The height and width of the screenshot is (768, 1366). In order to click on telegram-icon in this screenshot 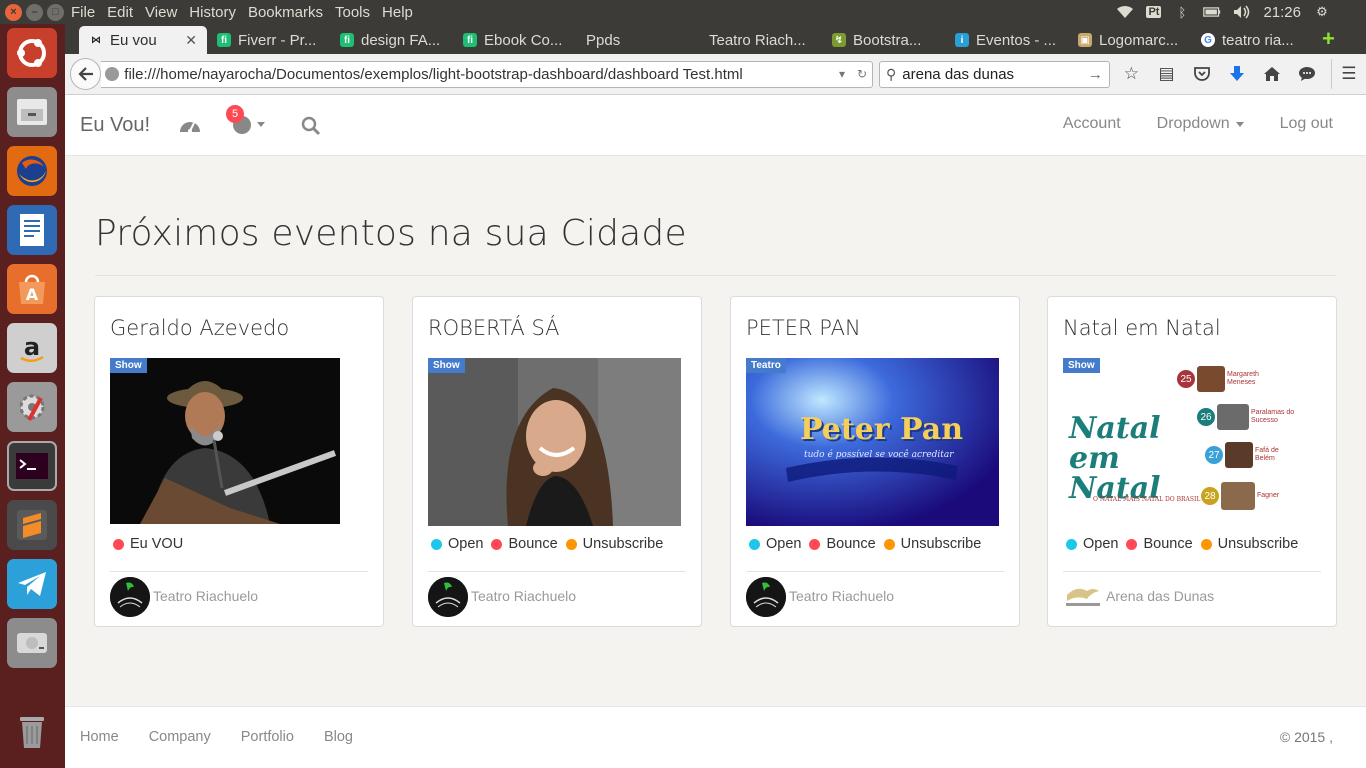, I will do `click(32, 584)`.